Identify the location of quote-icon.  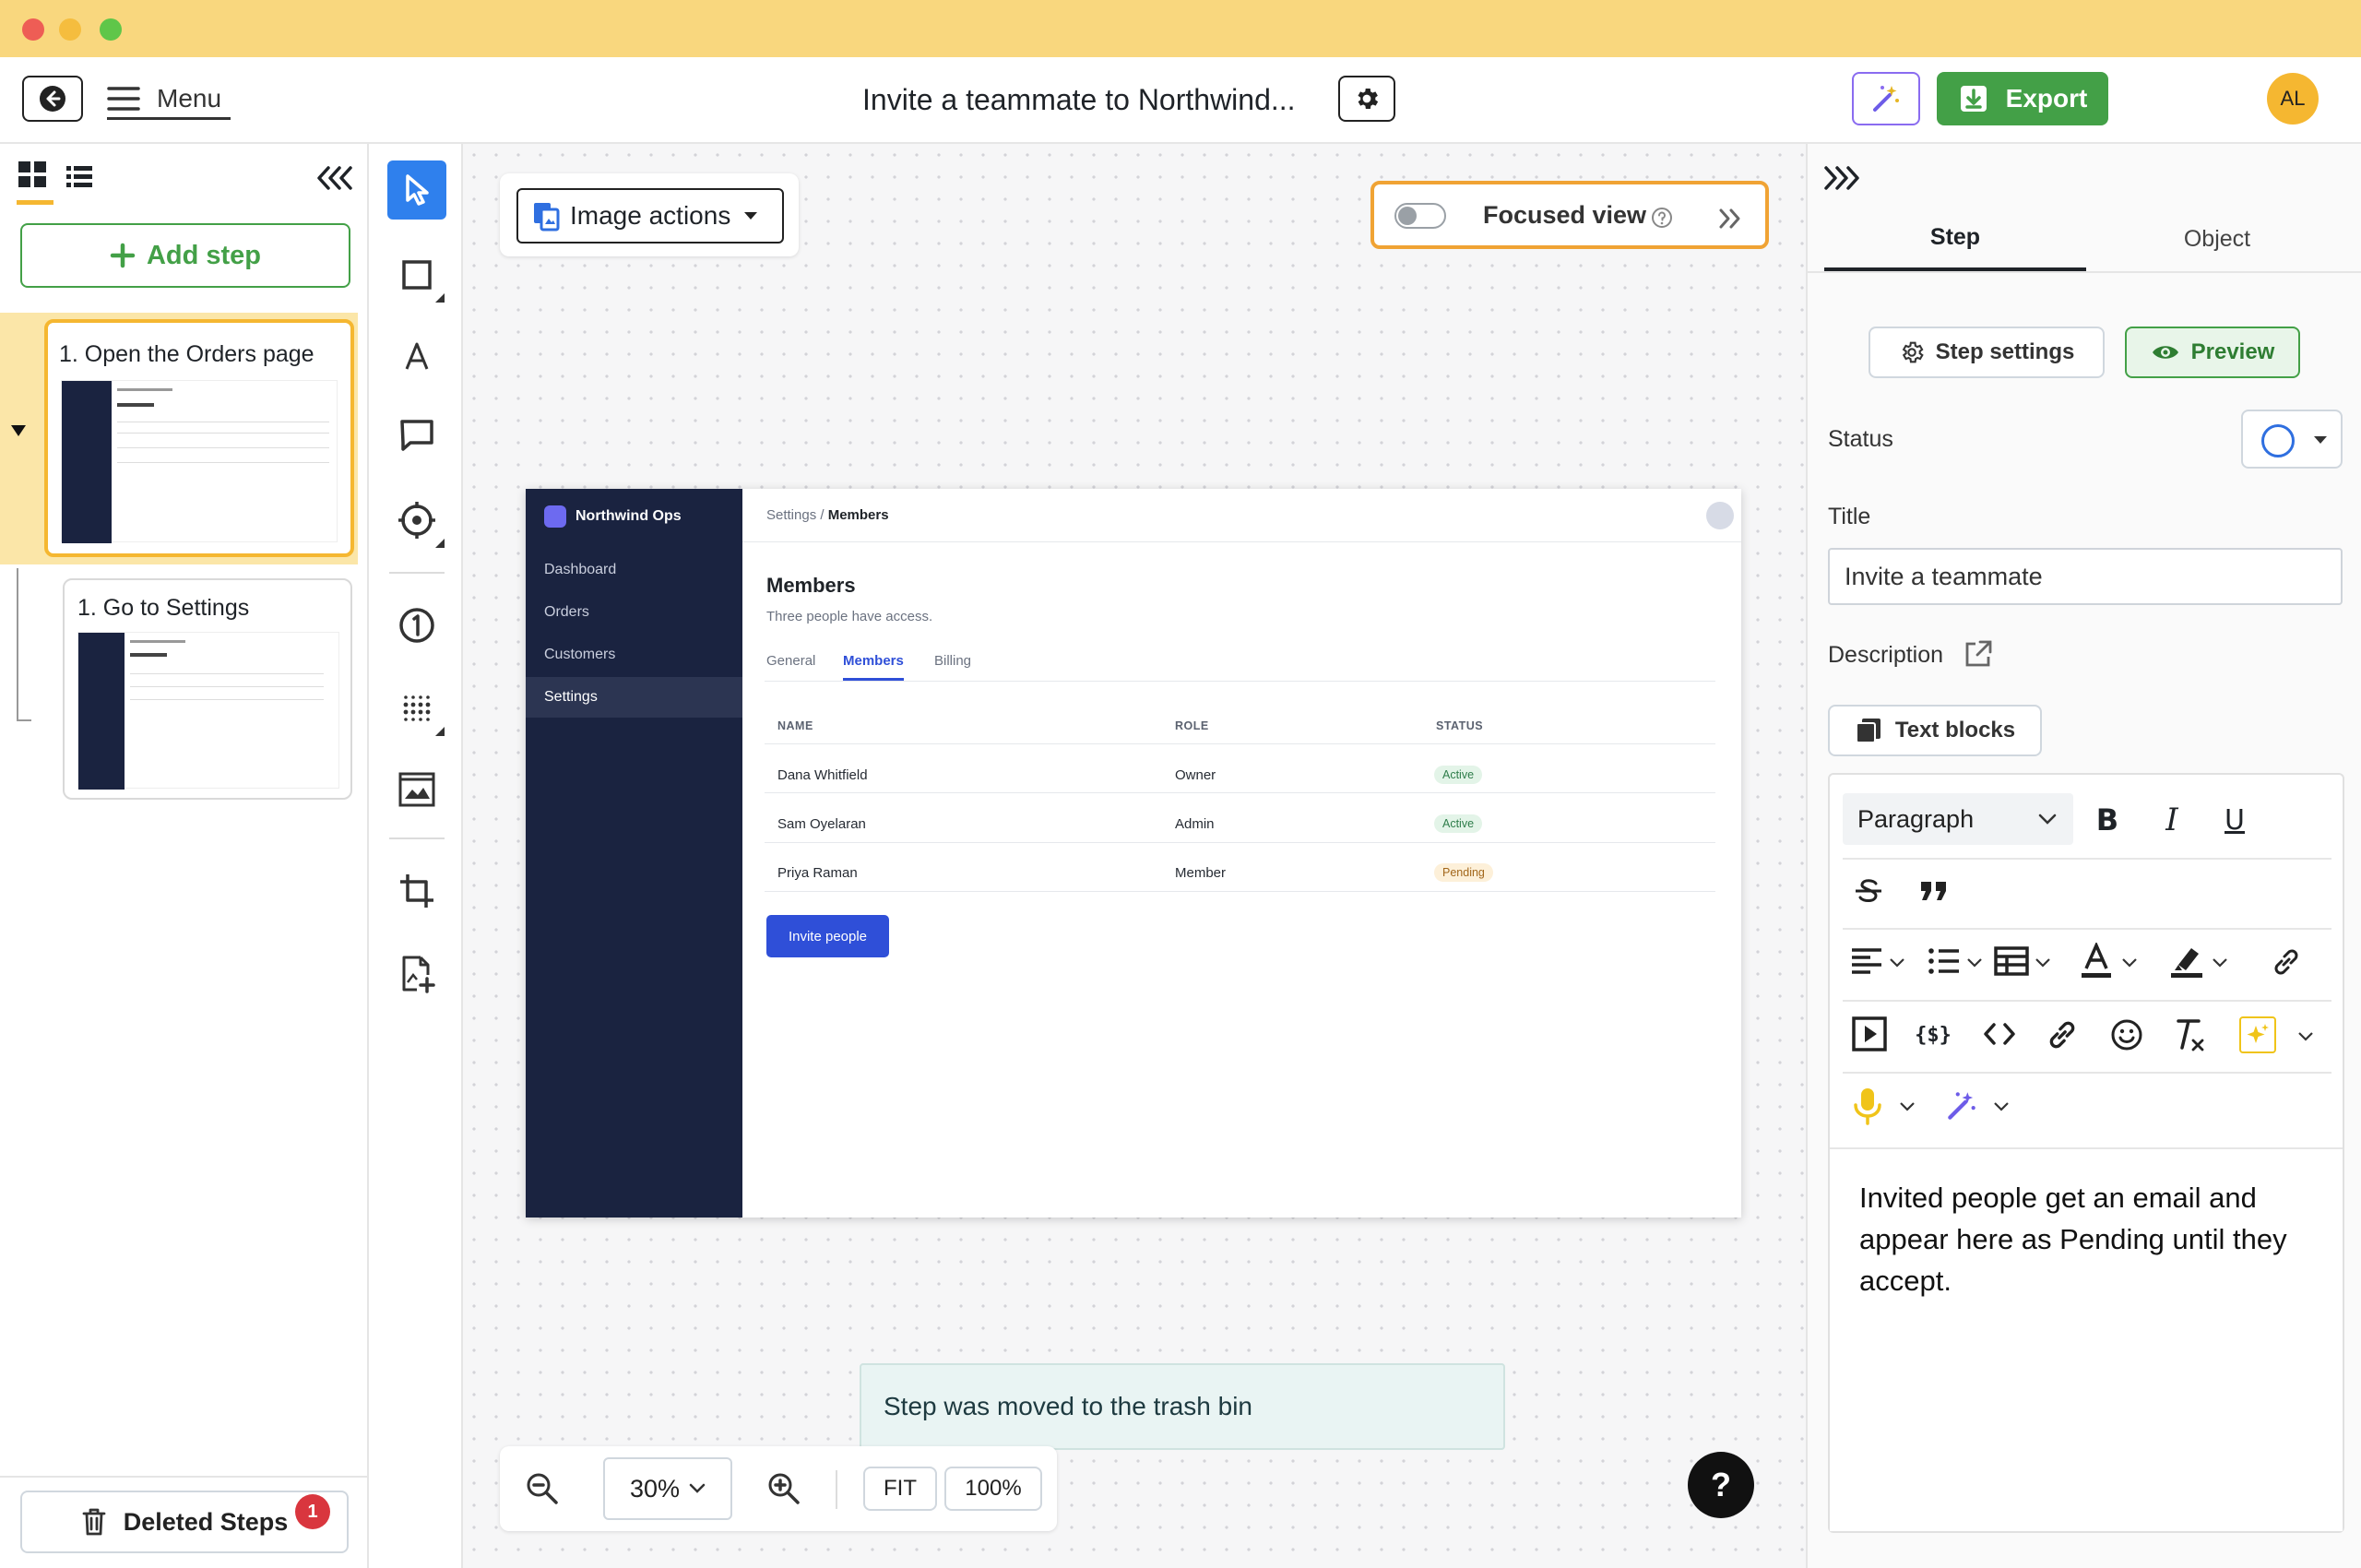
(1934, 891).